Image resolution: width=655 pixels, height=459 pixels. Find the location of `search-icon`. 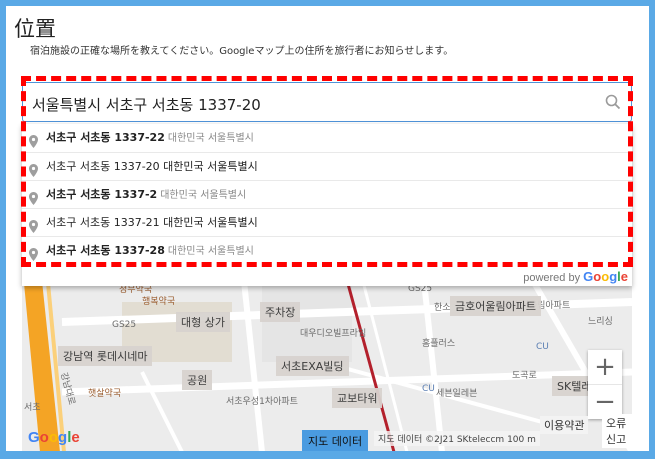

search-icon is located at coordinates (613, 104).